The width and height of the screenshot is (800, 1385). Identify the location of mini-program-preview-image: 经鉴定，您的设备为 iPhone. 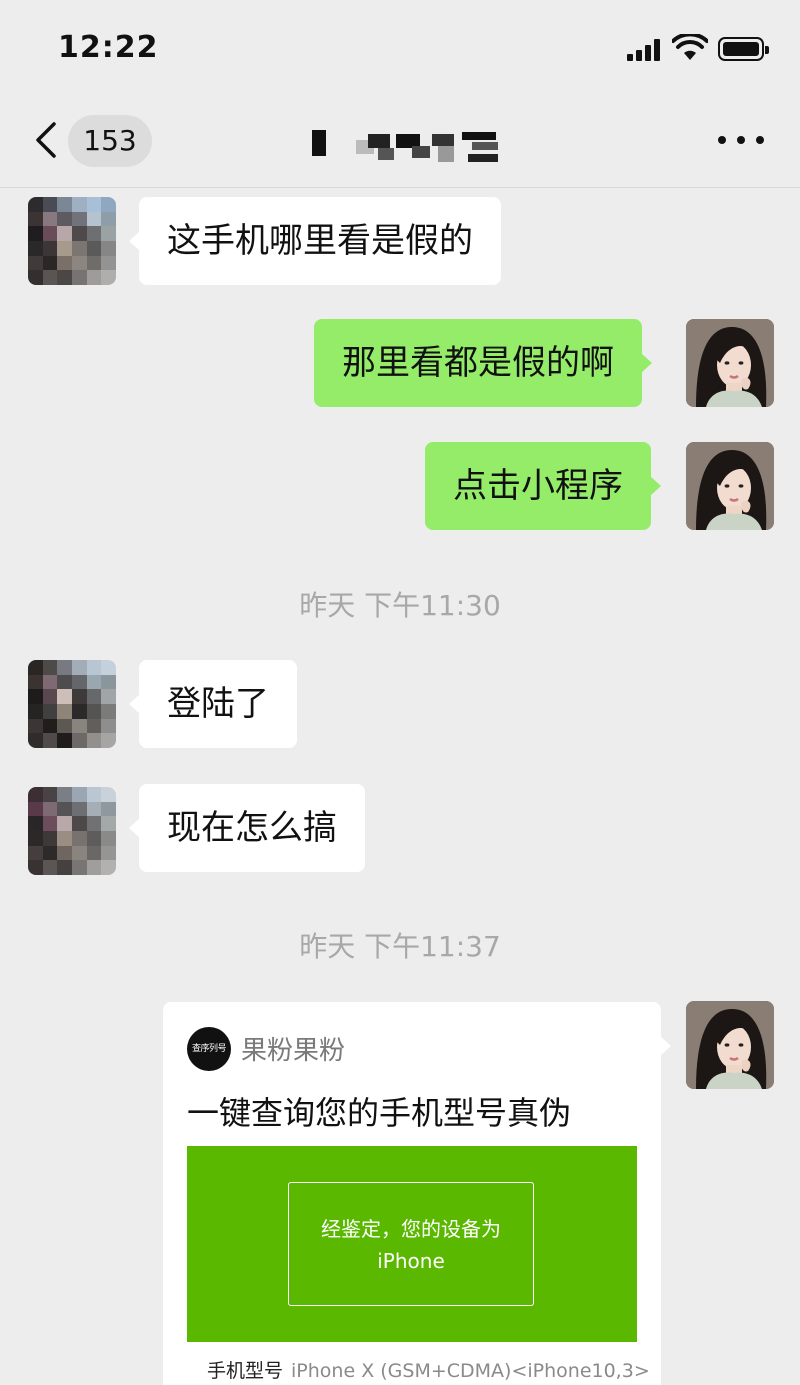
(412, 1244).